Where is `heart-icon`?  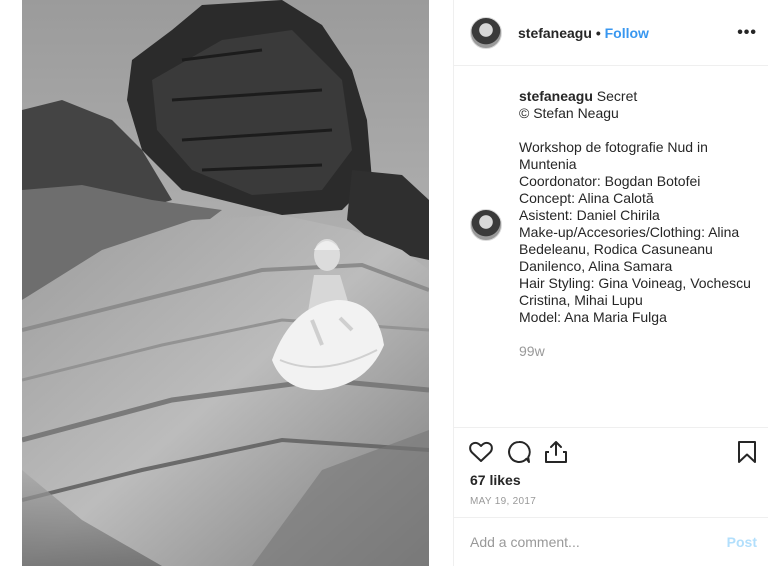 heart-icon is located at coordinates (481, 452).